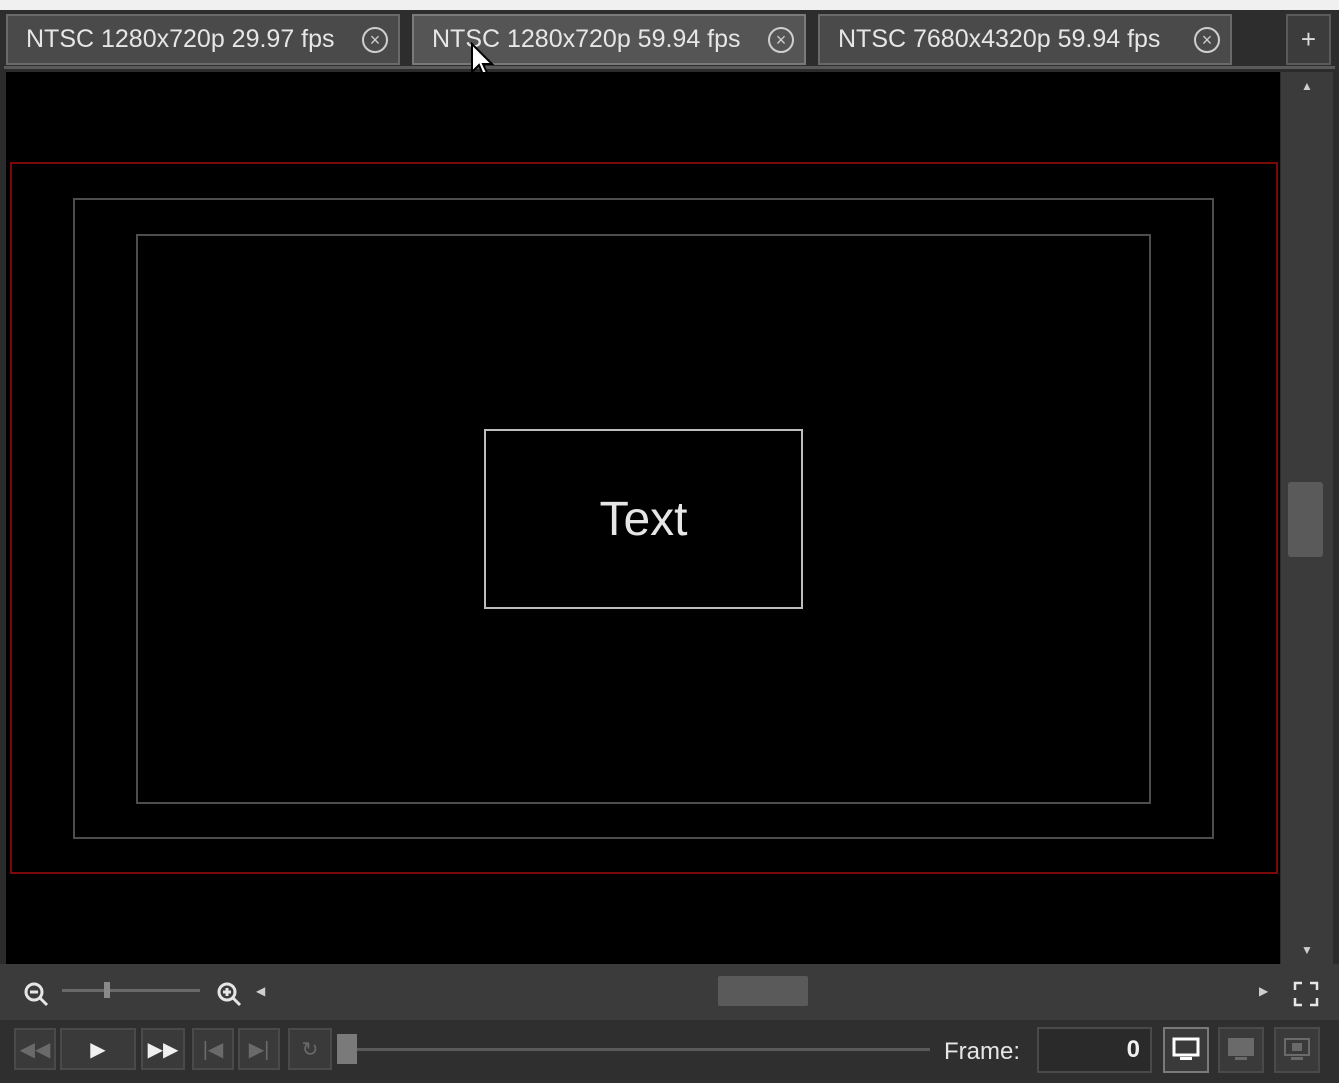  I want to click on zoom-in-icon, so click(229, 994).